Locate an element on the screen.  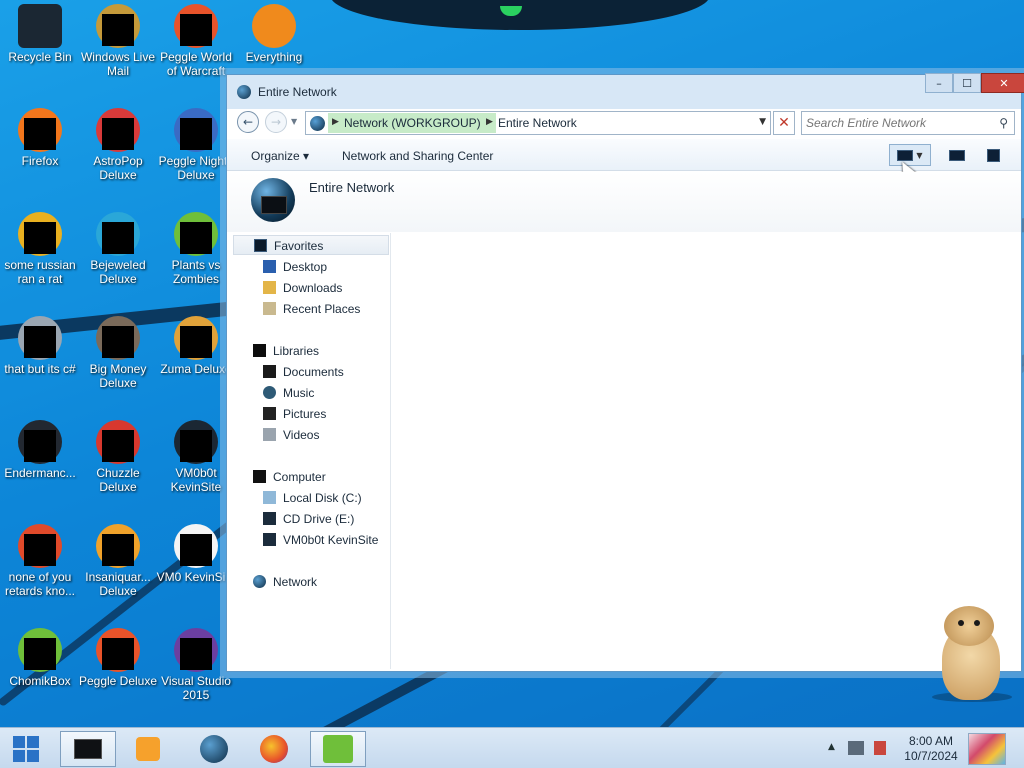
documents-icon is located at coordinates (269, 371).